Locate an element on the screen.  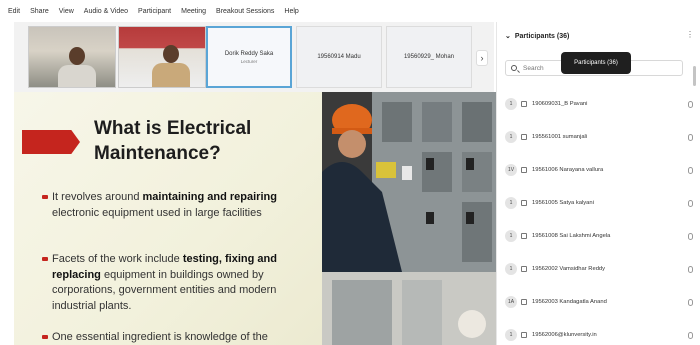
avatar: 1V is located at coordinates (511, 170).